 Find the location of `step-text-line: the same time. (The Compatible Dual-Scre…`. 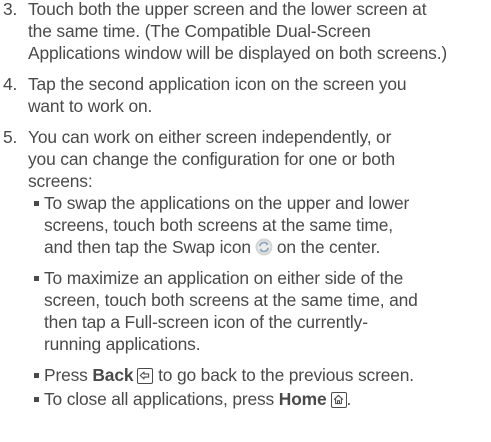

step-text-line: the same time. (The Compatible Dual-Scre… is located at coordinates (199, 31).